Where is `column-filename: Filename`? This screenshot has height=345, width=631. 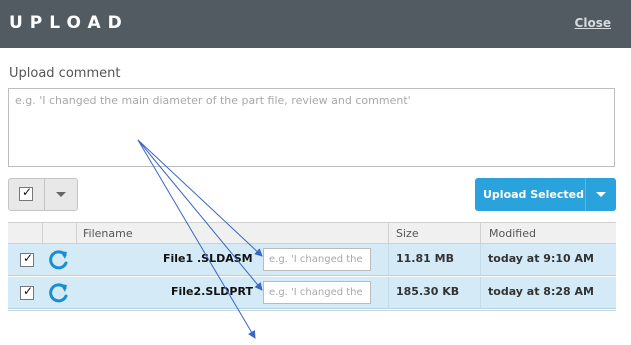 column-filename: Filename is located at coordinates (232, 233).